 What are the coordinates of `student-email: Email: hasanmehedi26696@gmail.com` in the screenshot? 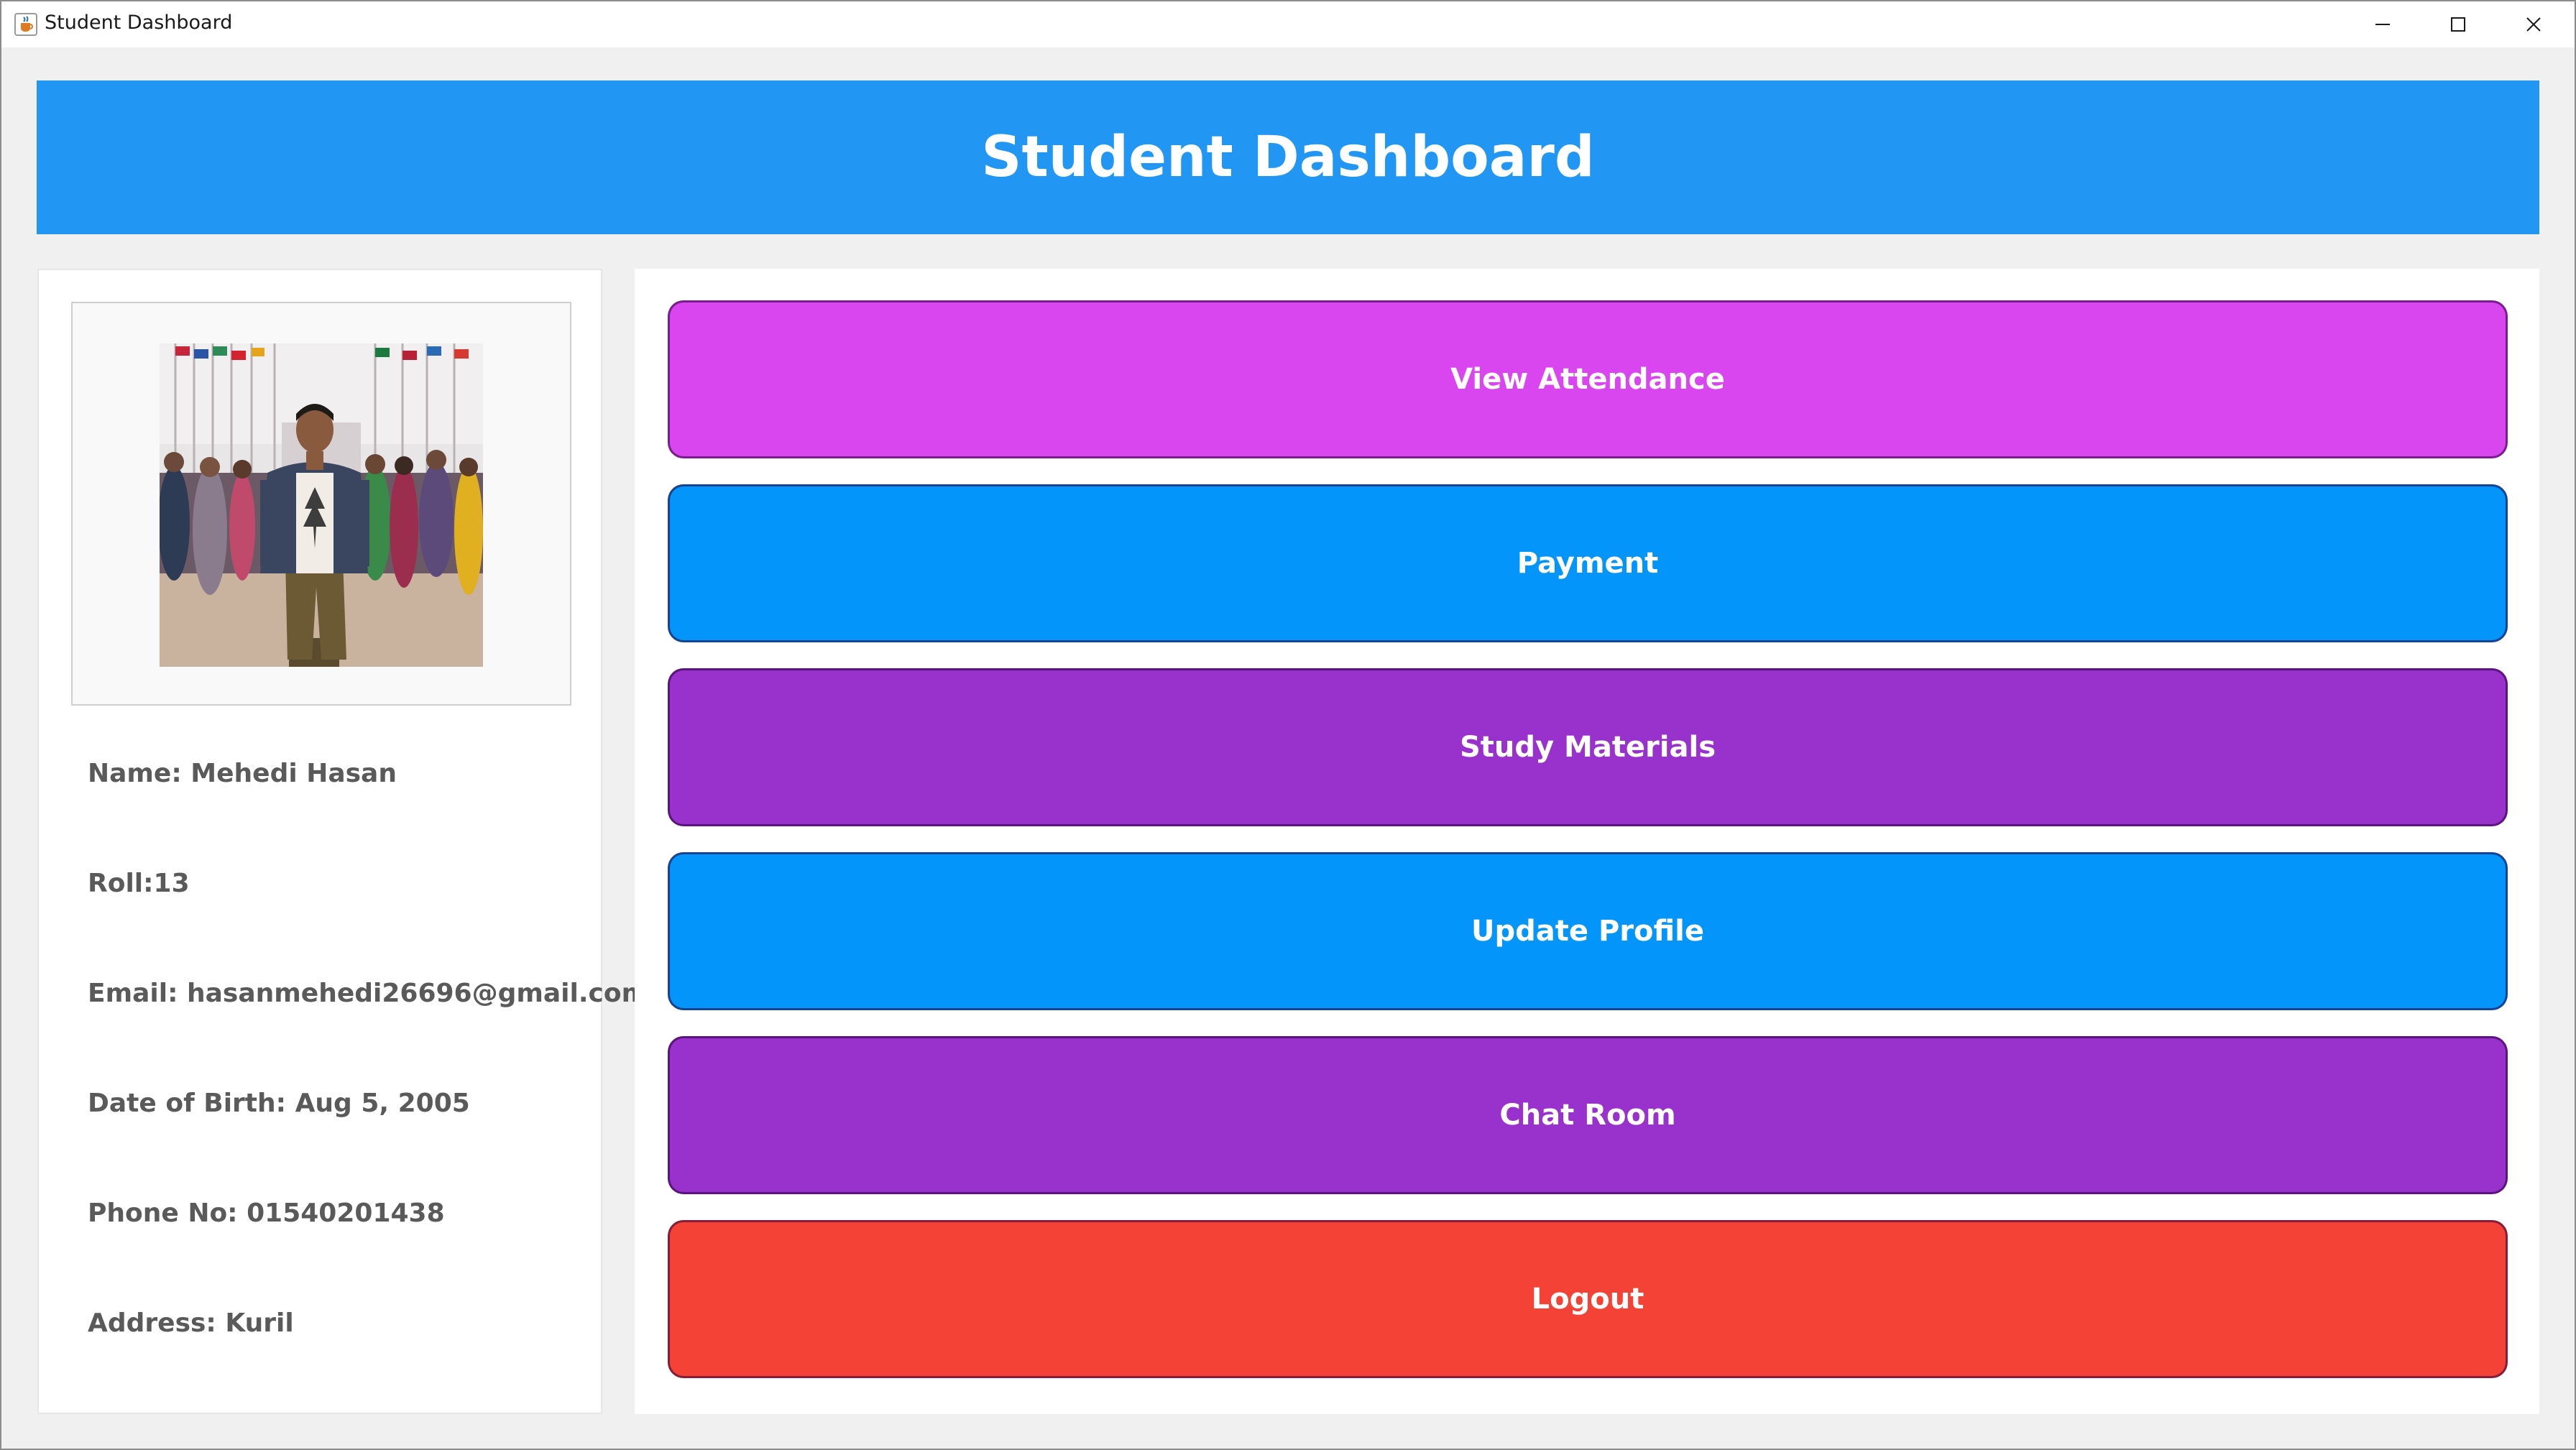 It's located at (368, 993).